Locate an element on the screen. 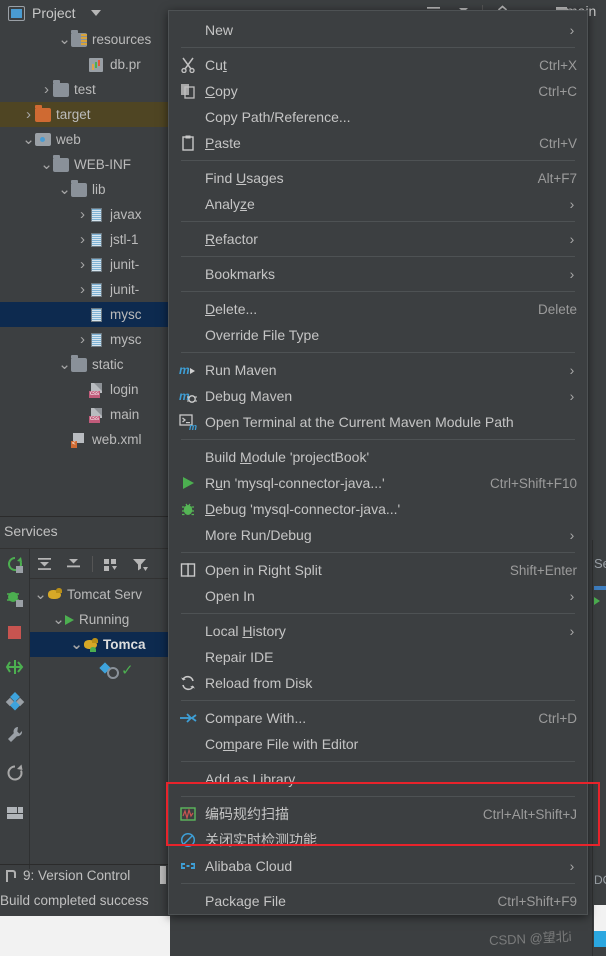  menu-item-compare-with: Compare With... Ctrl+D is located at coordinates (378, 718).